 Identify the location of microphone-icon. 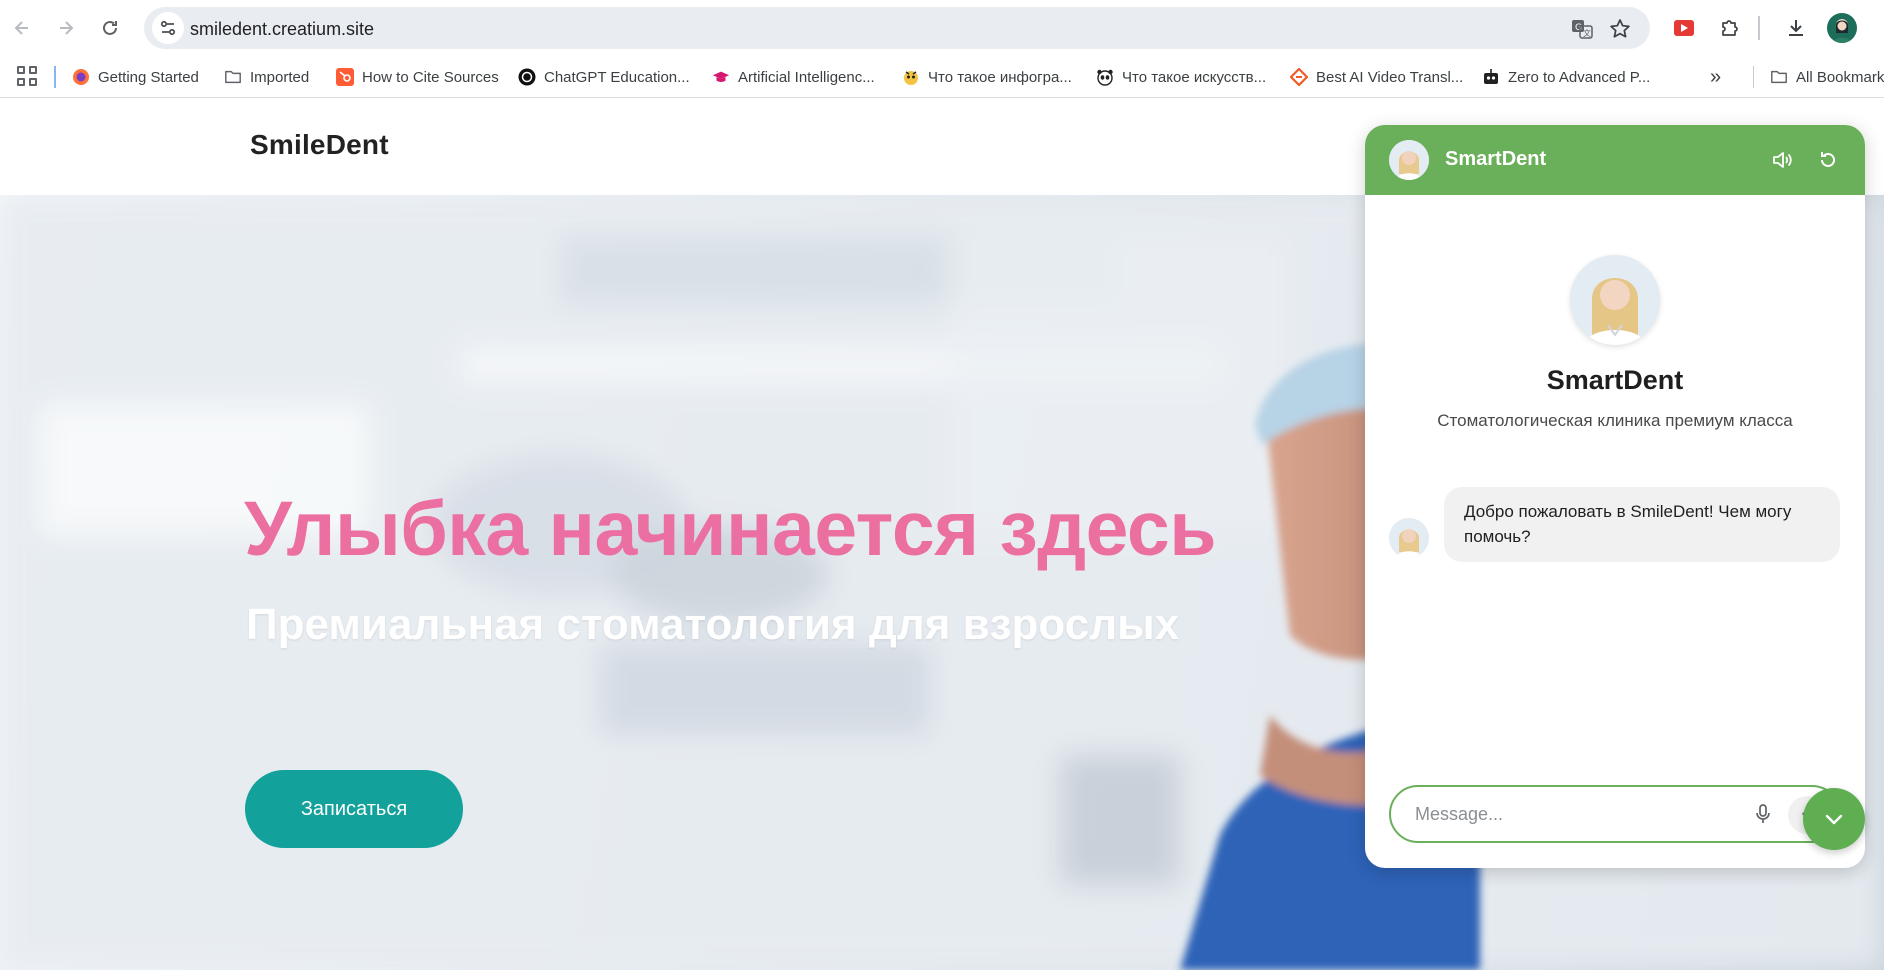
(1763, 813).